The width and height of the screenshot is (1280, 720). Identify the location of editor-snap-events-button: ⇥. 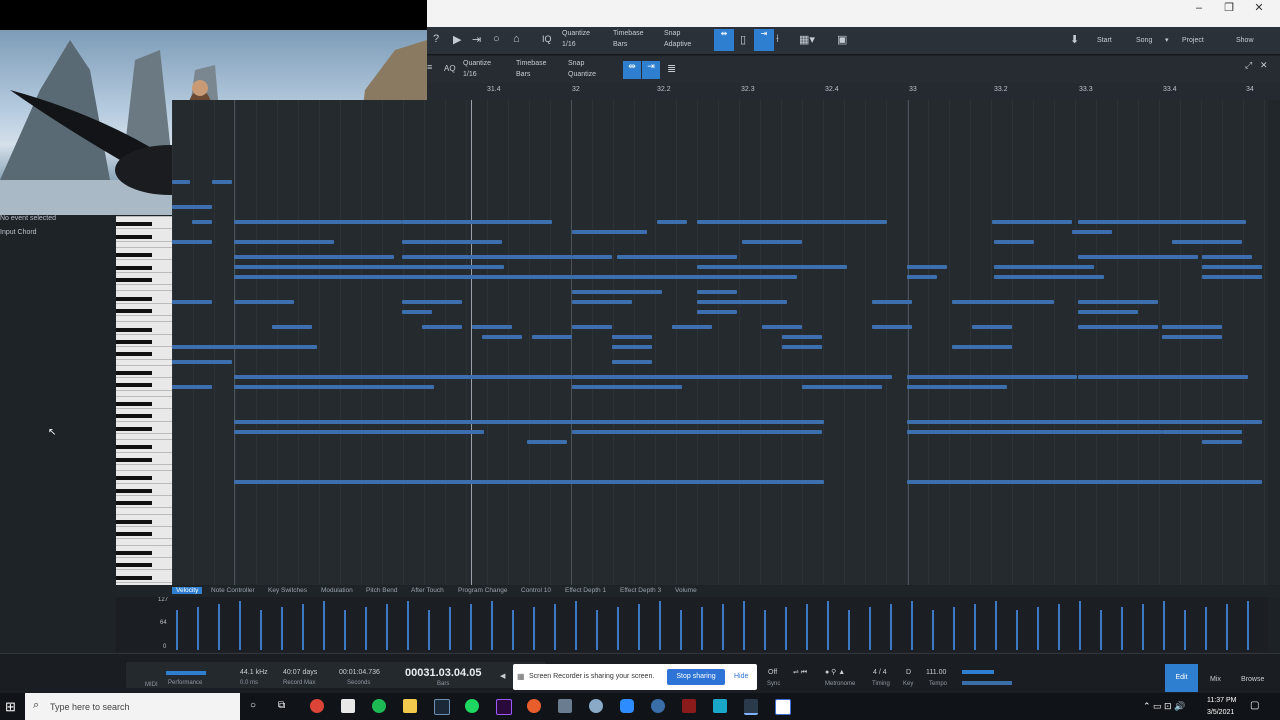
(651, 70).